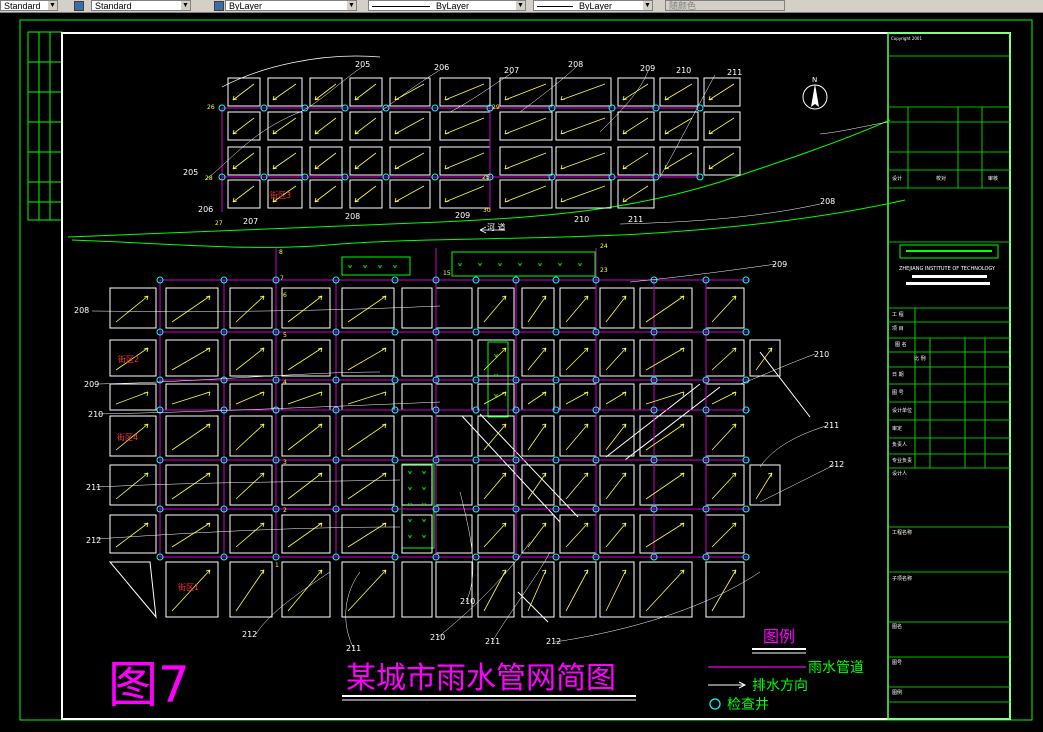 Image resolution: width=1043 pixels, height=732 pixels. Describe the element at coordinates (190, 172) in the screenshot. I see `pipe-label: 205` at that location.